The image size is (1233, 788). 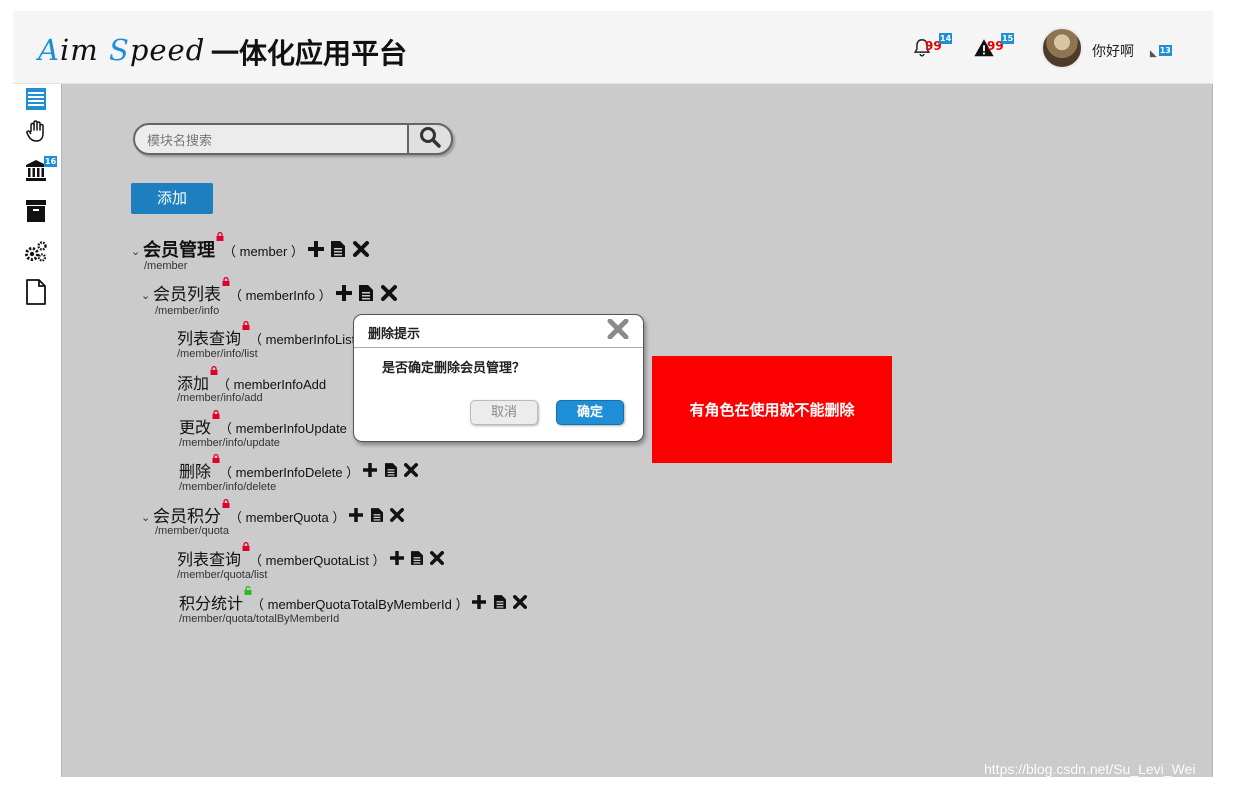 I want to click on bank-badge: 16, so click(x=51, y=161).